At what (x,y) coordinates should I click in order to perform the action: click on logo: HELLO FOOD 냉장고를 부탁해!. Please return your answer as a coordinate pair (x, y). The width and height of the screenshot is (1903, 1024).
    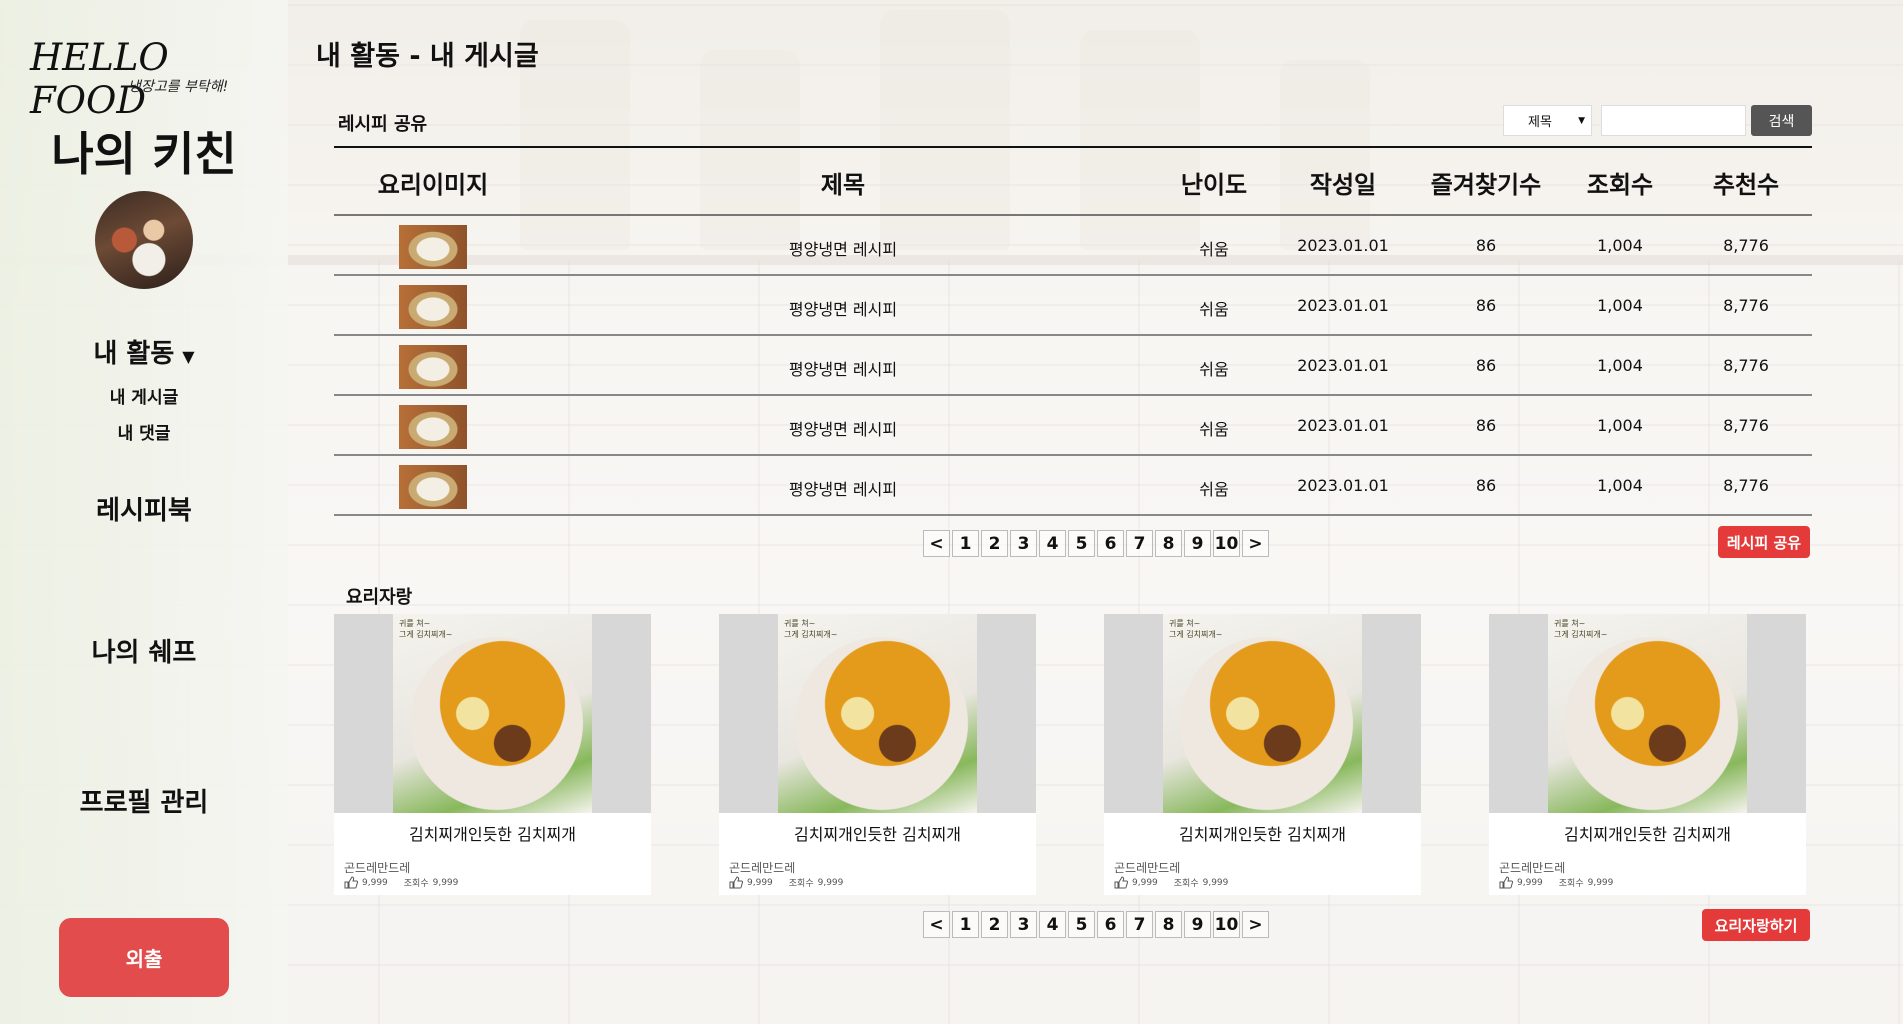
    Looking at the image, I should click on (145, 79).